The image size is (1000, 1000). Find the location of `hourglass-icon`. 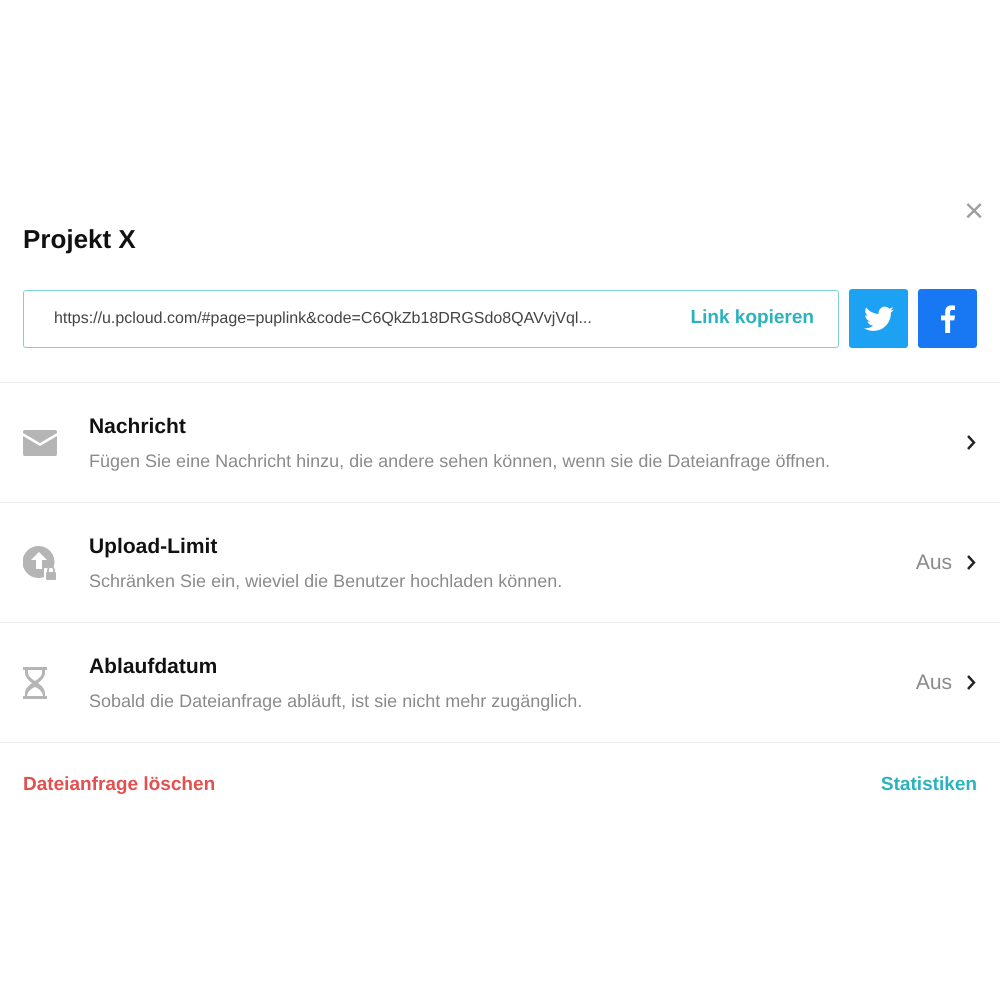

hourglass-icon is located at coordinates (35, 682).